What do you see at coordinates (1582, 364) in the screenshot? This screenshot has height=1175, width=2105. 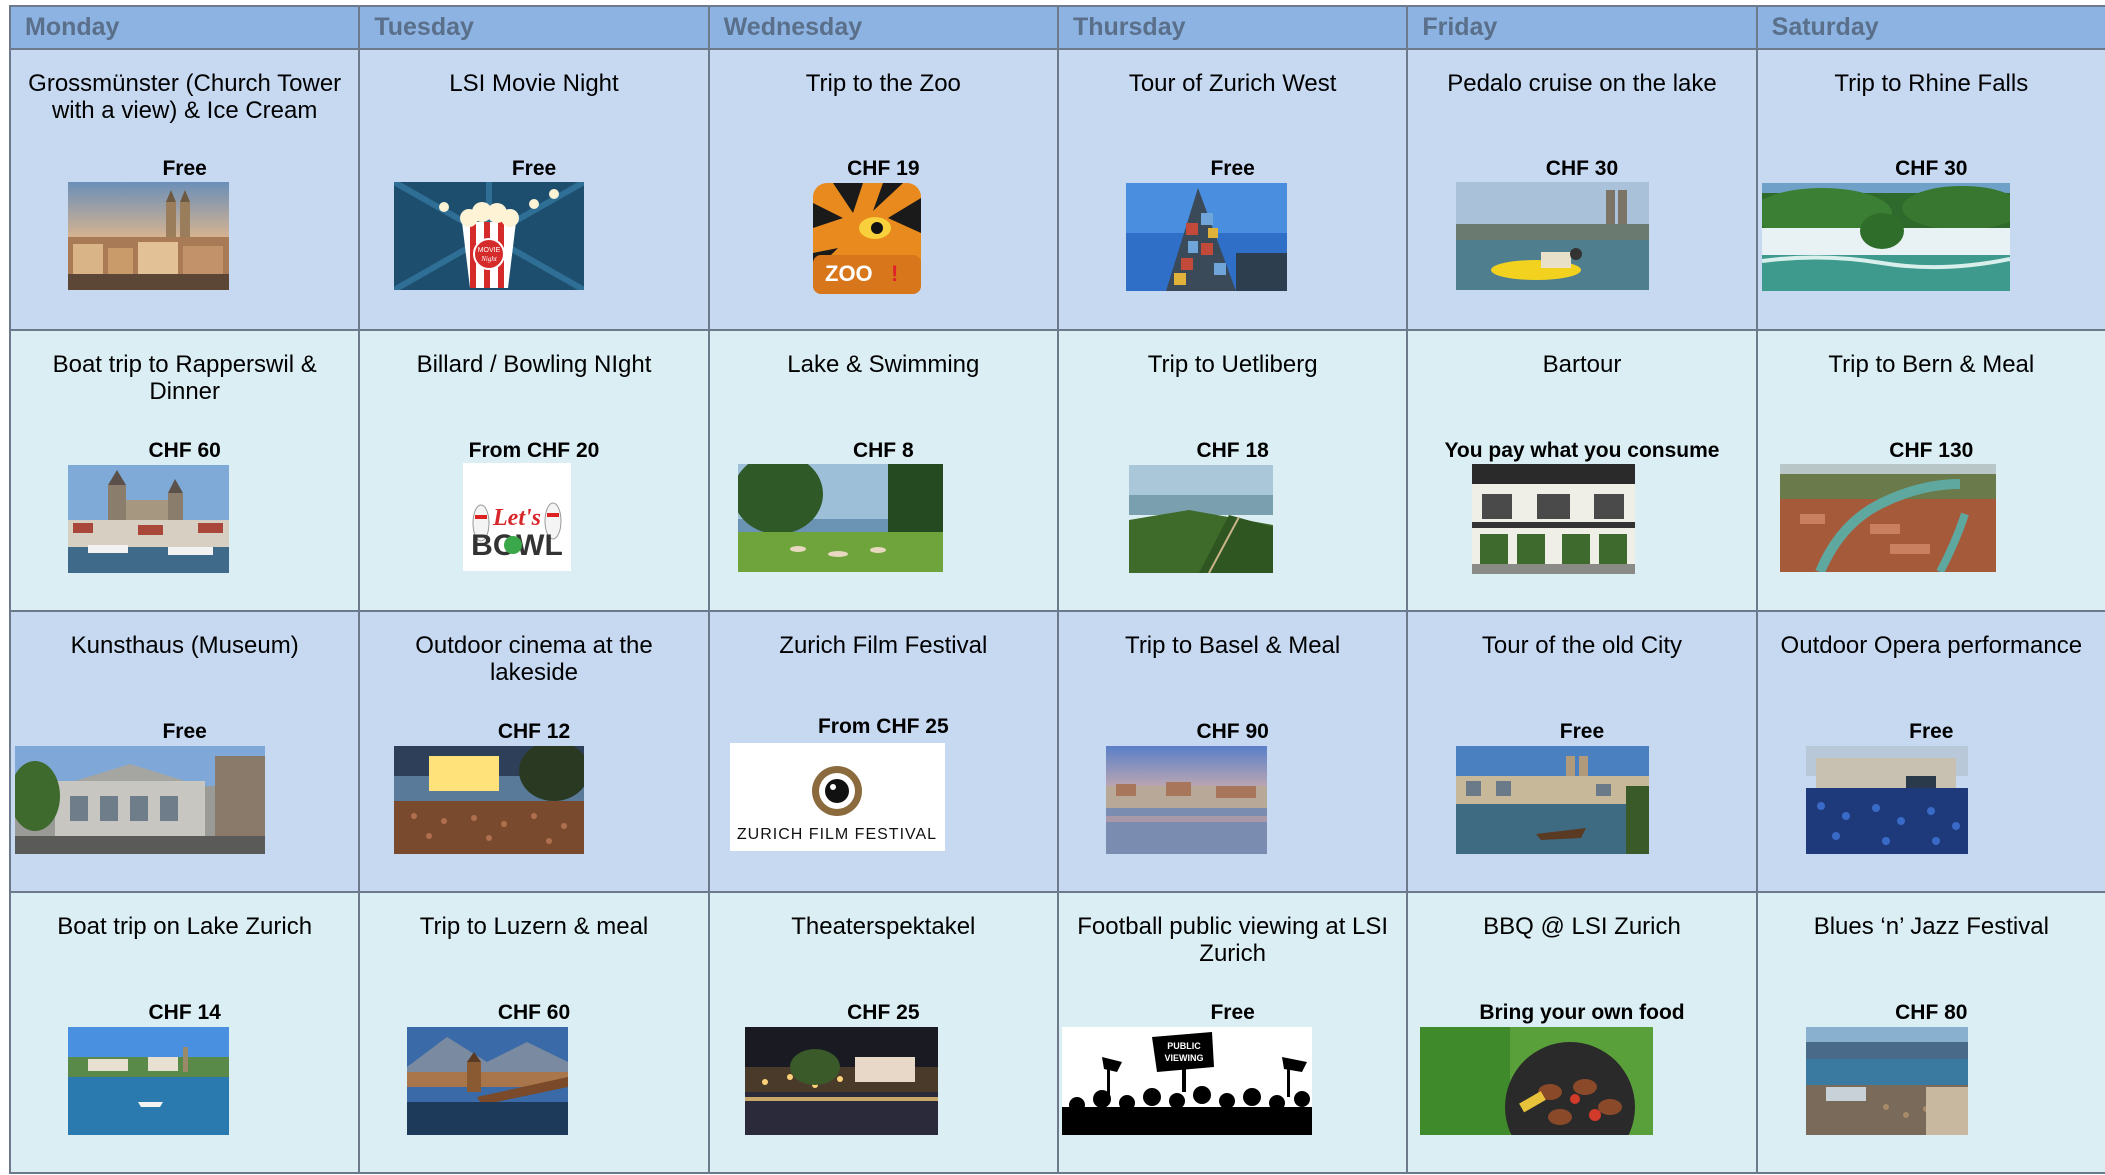 I see `activity-title: Bartour` at bounding box center [1582, 364].